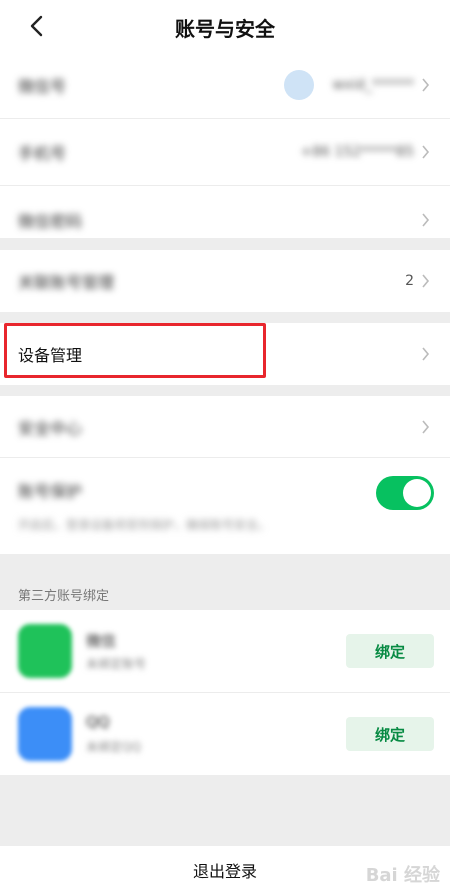 This screenshot has height=891, width=450. Describe the element at coordinates (225, 29) in the screenshot. I see `page-title: 账号与安全` at that location.